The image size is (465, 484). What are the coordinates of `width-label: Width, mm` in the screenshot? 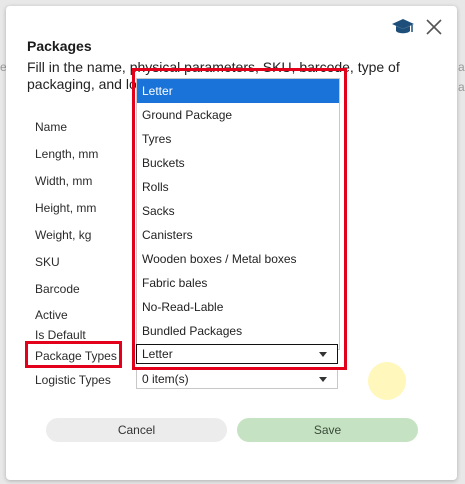 It's located at (64, 181).